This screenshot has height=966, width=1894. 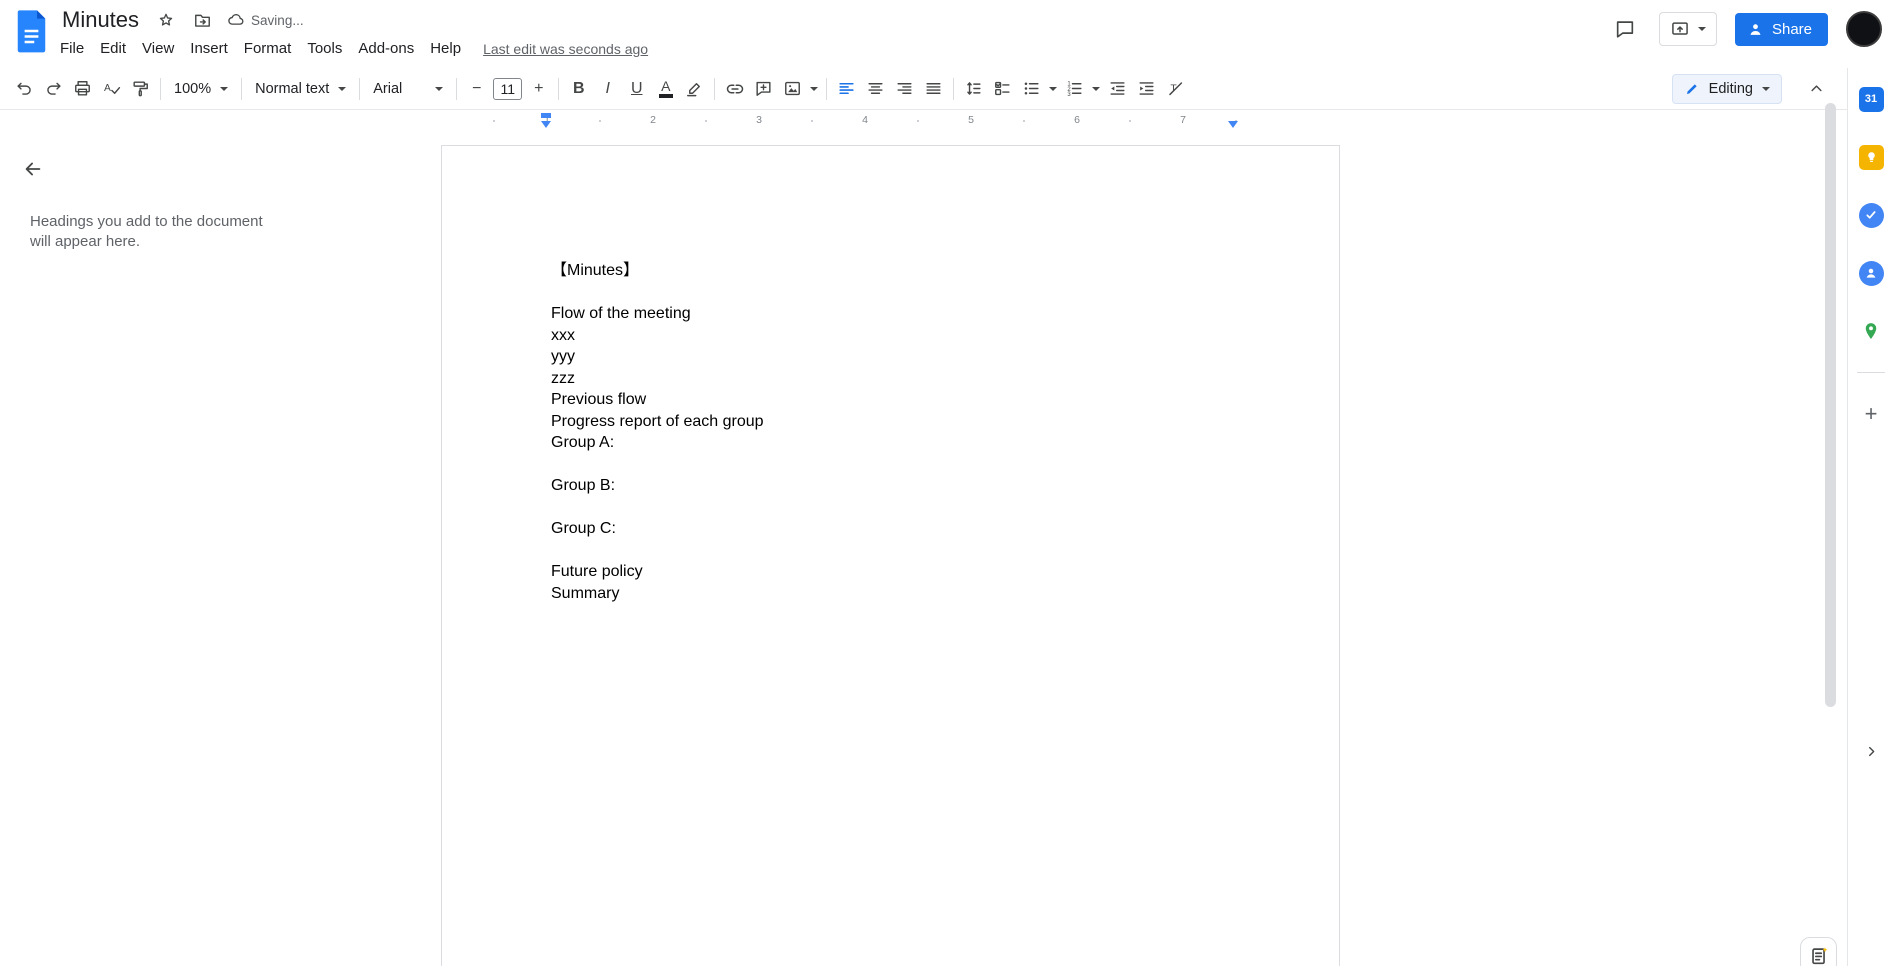 I want to click on google-contacts-icon, so click(x=1871, y=273).